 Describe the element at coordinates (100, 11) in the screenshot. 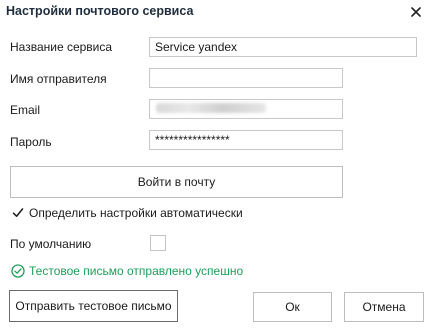

I see `dialog-title: Настройки почтового сервиса` at that location.